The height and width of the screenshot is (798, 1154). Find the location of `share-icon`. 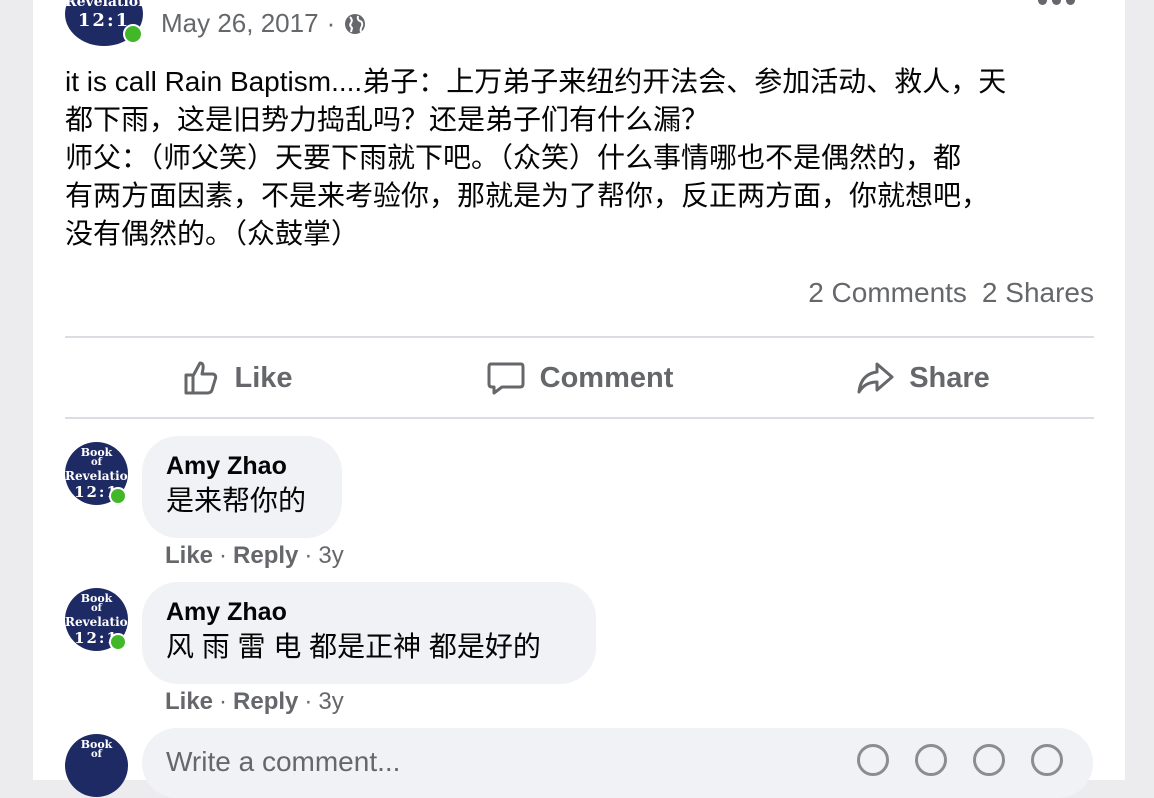

share-icon is located at coordinates (875, 378).